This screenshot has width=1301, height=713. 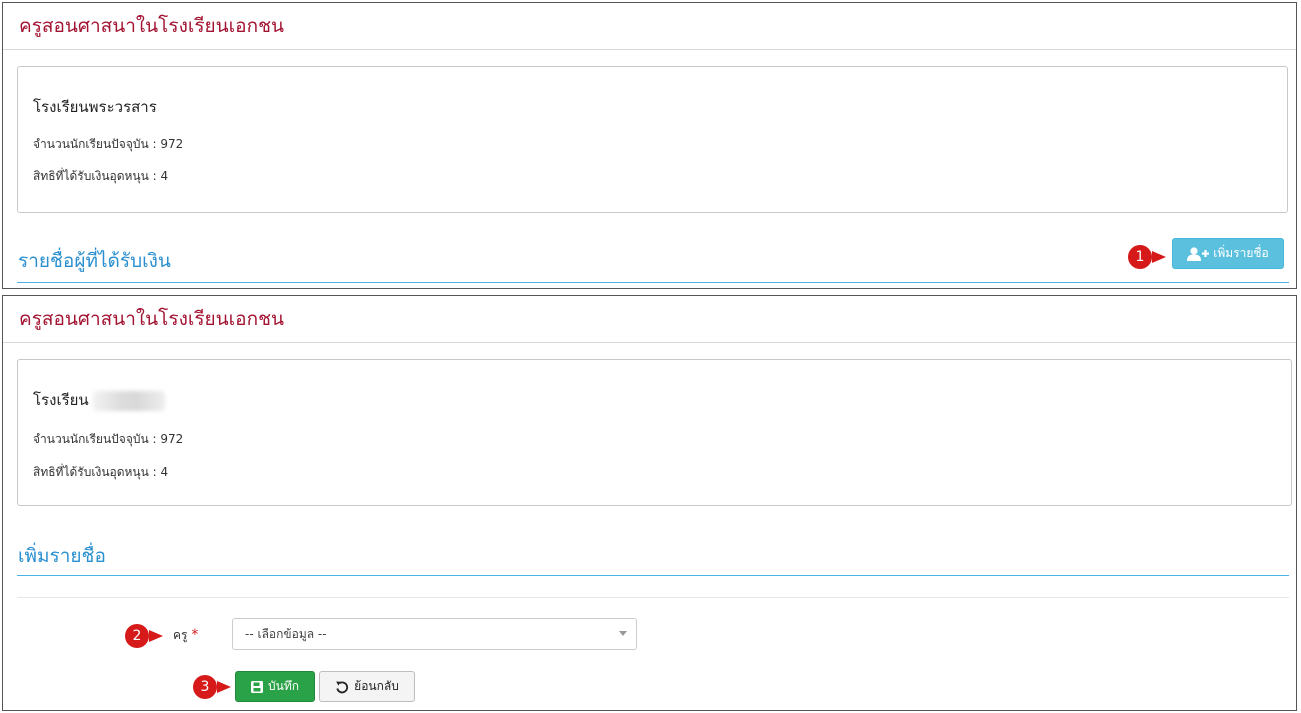 I want to click on school-name: โรงเรียน, so click(x=99, y=400).